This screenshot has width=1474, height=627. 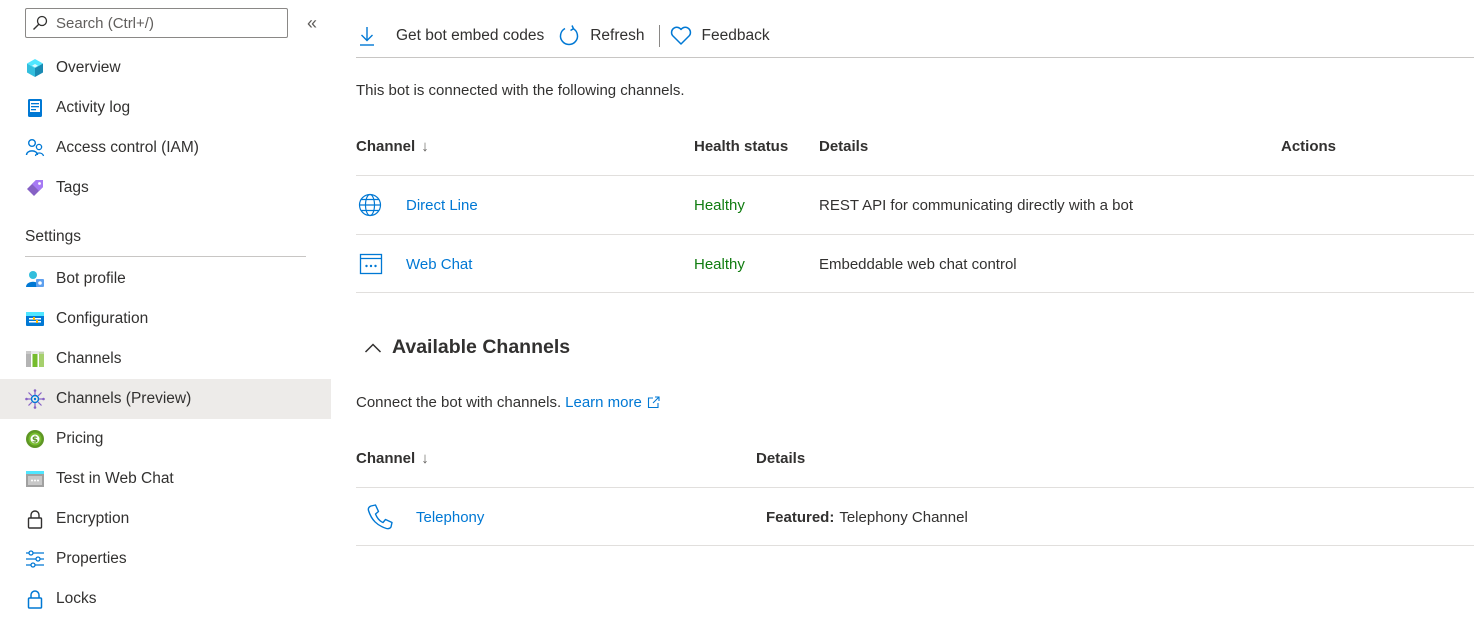 I want to click on toolbar-divider, so click(x=915, y=57).